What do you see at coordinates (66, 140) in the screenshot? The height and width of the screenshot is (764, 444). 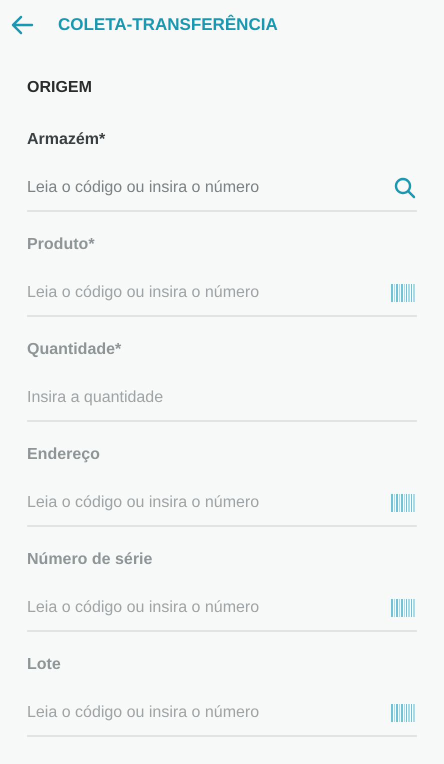 I see `field-label: Armazém*` at bounding box center [66, 140].